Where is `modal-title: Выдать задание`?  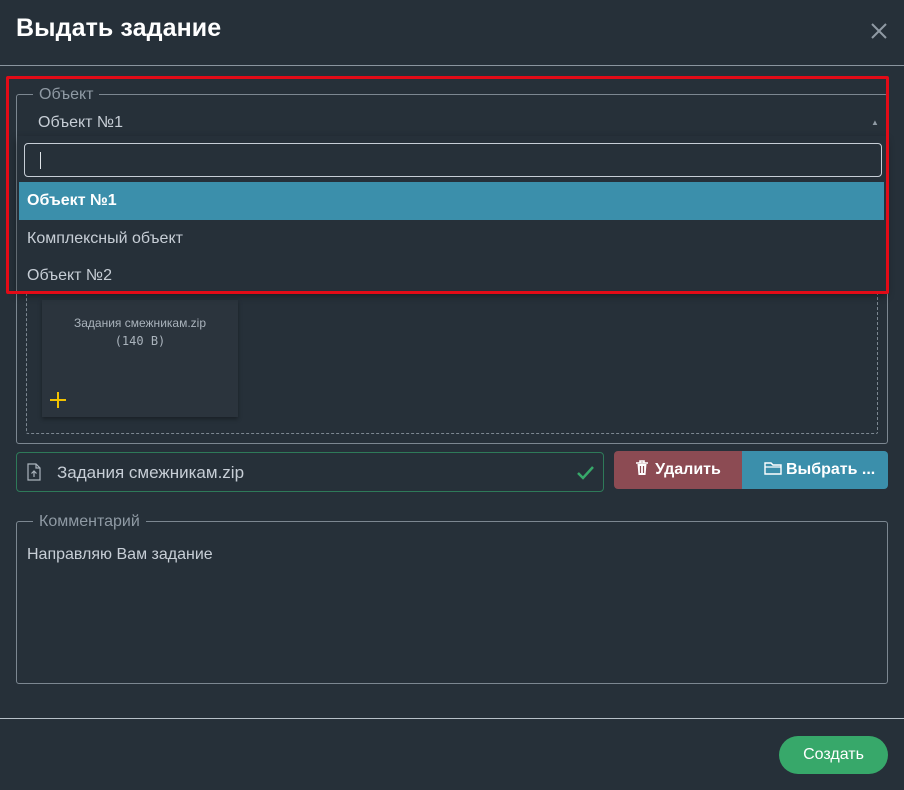
modal-title: Выдать задание is located at coordinates (119, 28).